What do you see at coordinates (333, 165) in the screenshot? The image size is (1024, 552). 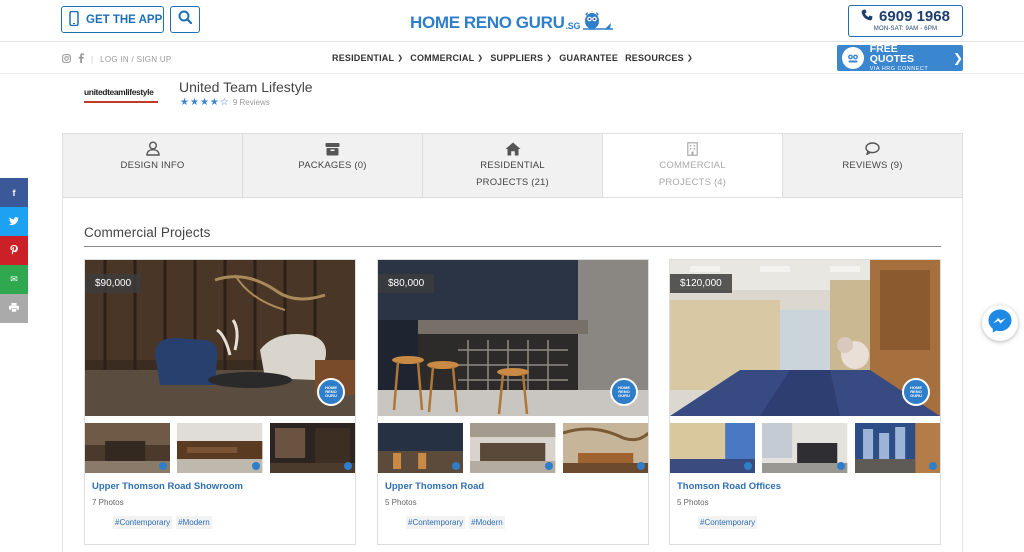 I see `tab-packages: PACKAGES (0)` at bounding box center [333, 165].